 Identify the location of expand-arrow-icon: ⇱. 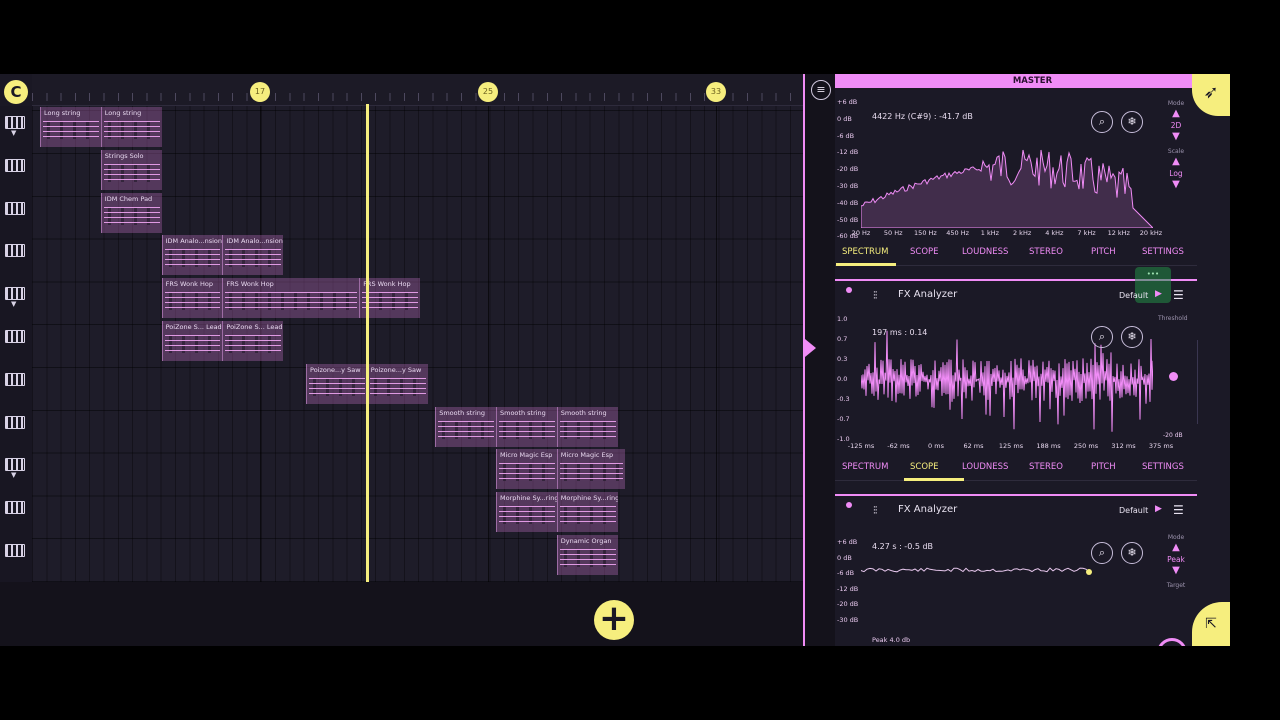
(1211, 624).